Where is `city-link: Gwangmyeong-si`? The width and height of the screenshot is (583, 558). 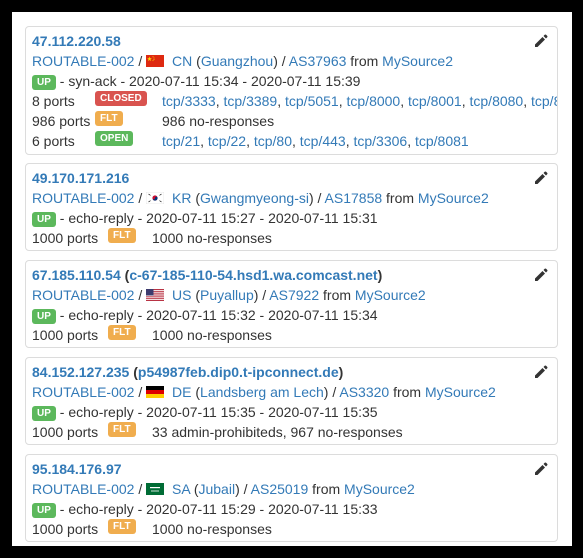 city-link: Gwangmyeong-si is located at coordinates (254, 198).